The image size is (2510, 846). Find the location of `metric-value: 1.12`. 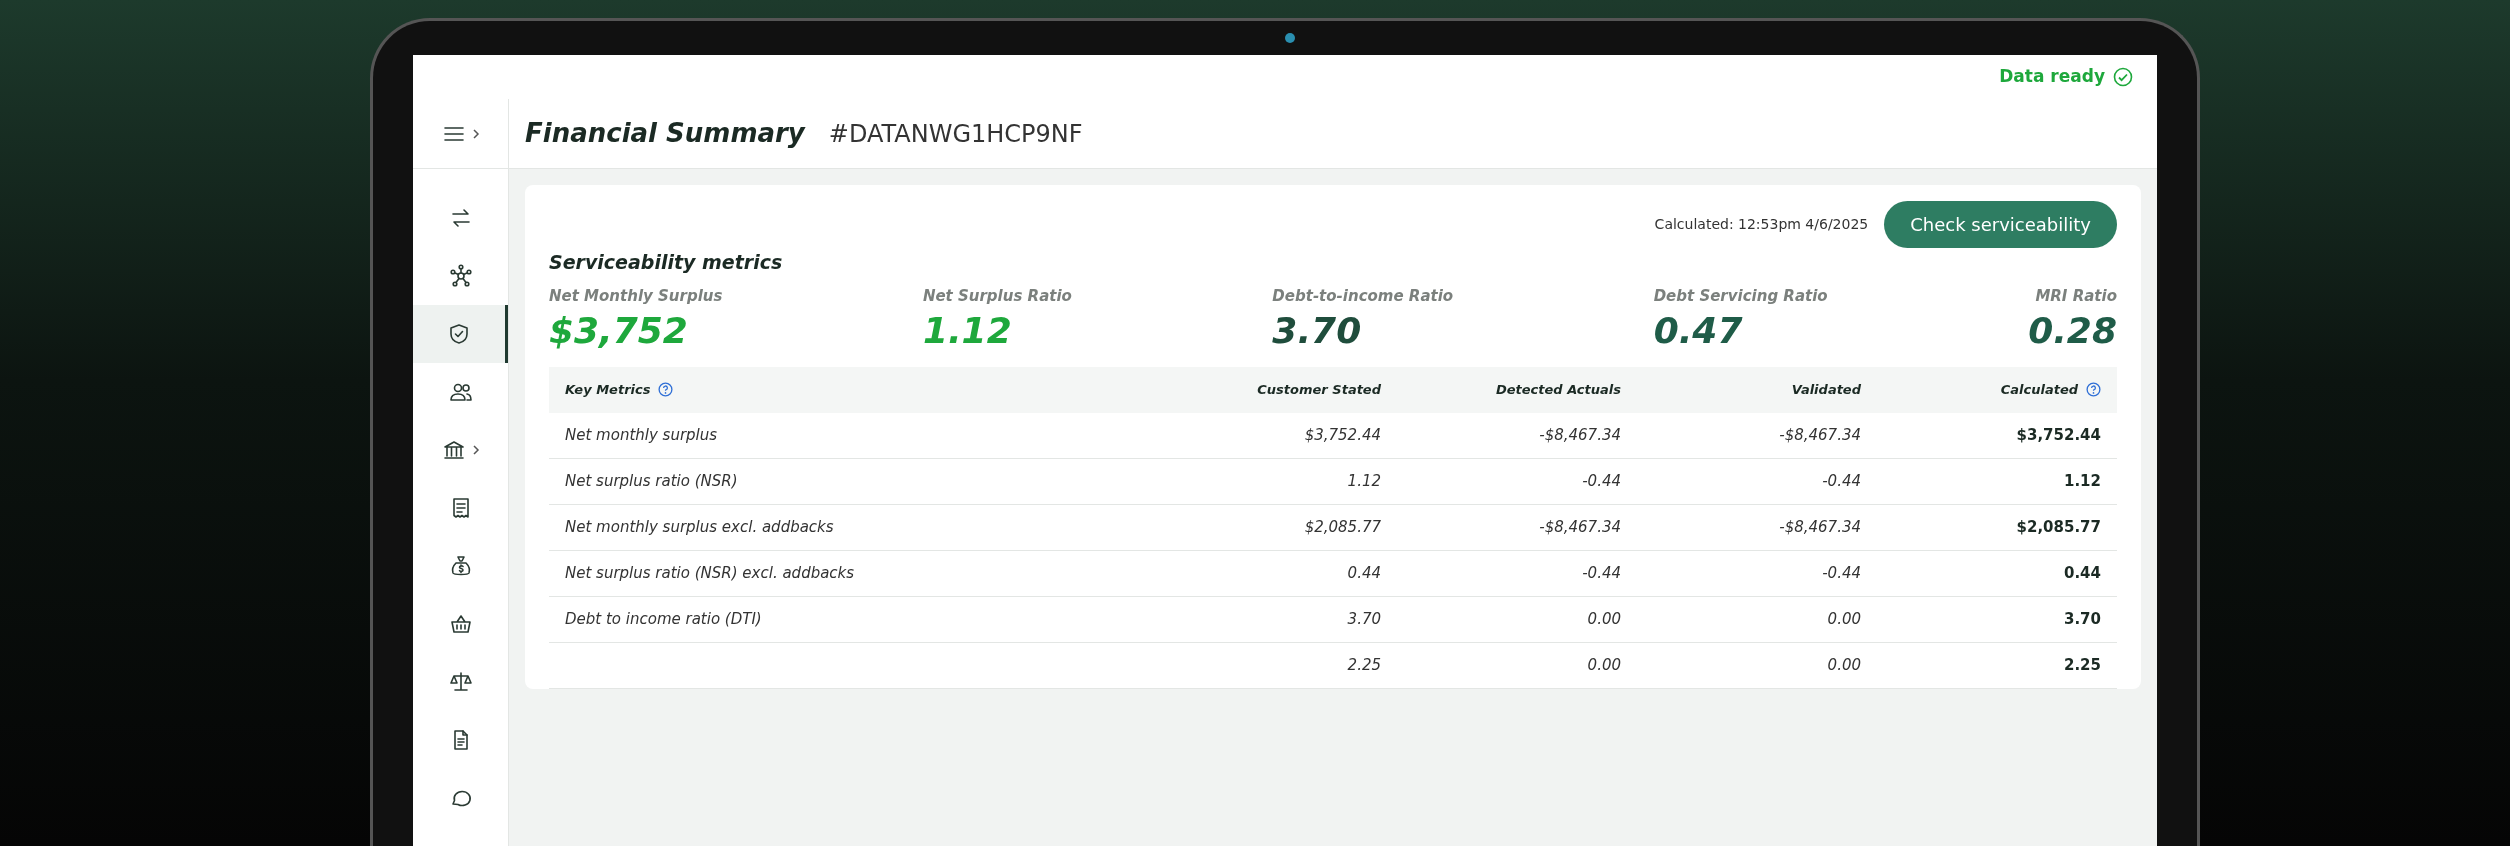

metric-value: 1.12 is located at coordinates (967, 331).